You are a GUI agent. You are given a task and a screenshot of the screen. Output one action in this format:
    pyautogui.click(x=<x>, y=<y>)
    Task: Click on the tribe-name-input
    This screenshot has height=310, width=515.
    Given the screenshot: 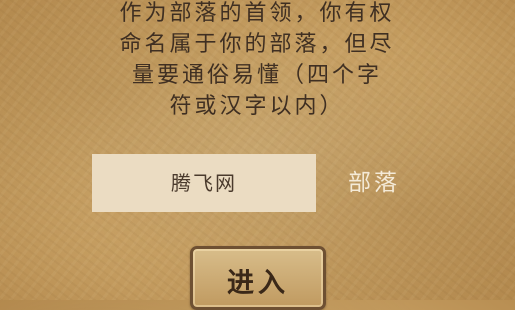 What is the action you would take?
    pyautogui.click(x=204, y=183)
    